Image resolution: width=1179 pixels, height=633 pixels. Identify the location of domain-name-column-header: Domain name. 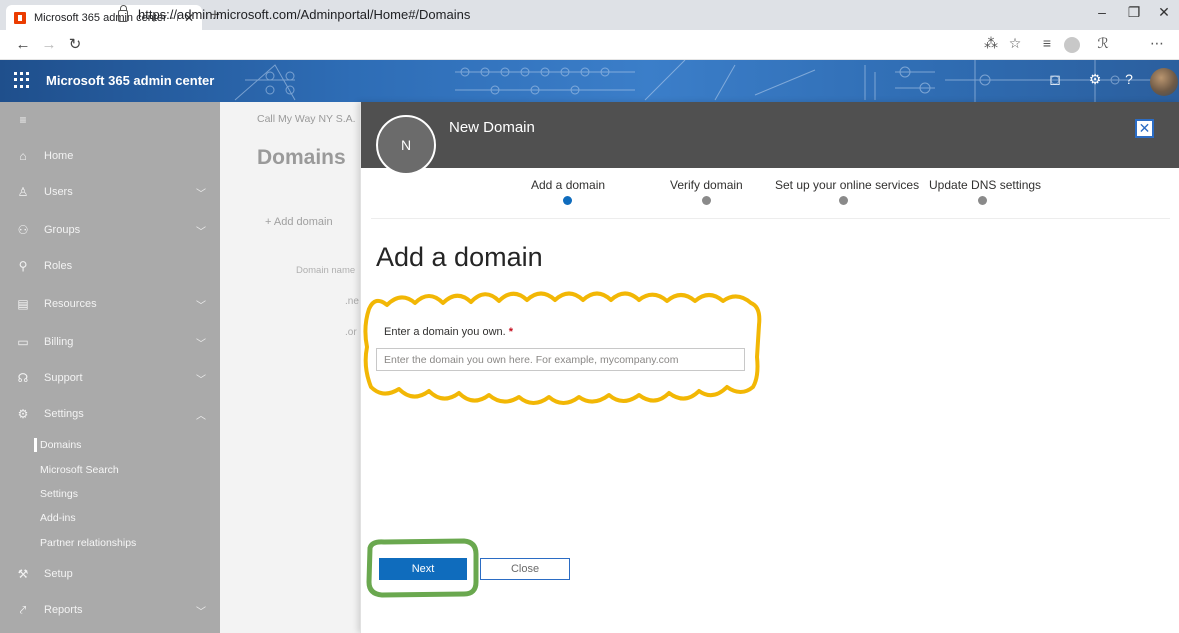
(325, 270).